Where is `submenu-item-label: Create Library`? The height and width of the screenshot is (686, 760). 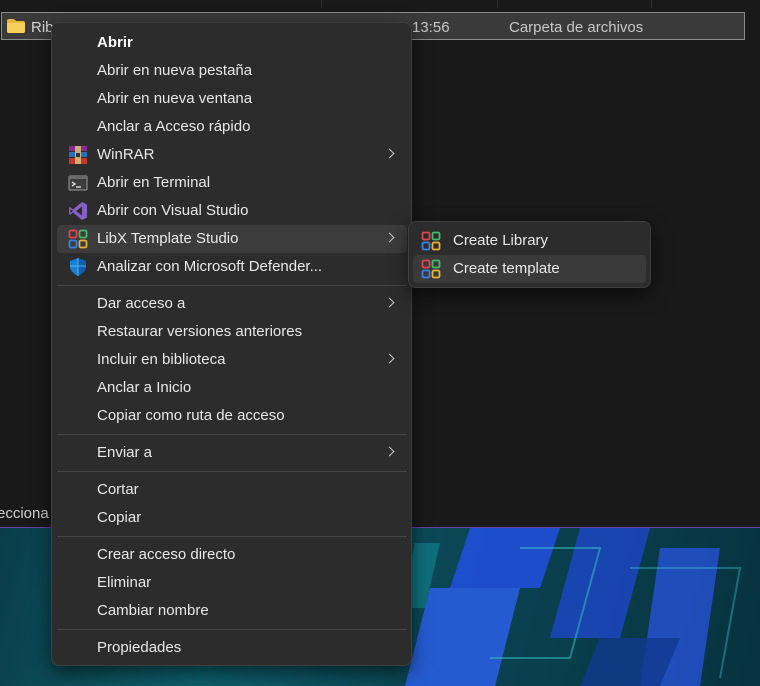 submenu-item-label: Create Library is located at coordinates (501, 240).